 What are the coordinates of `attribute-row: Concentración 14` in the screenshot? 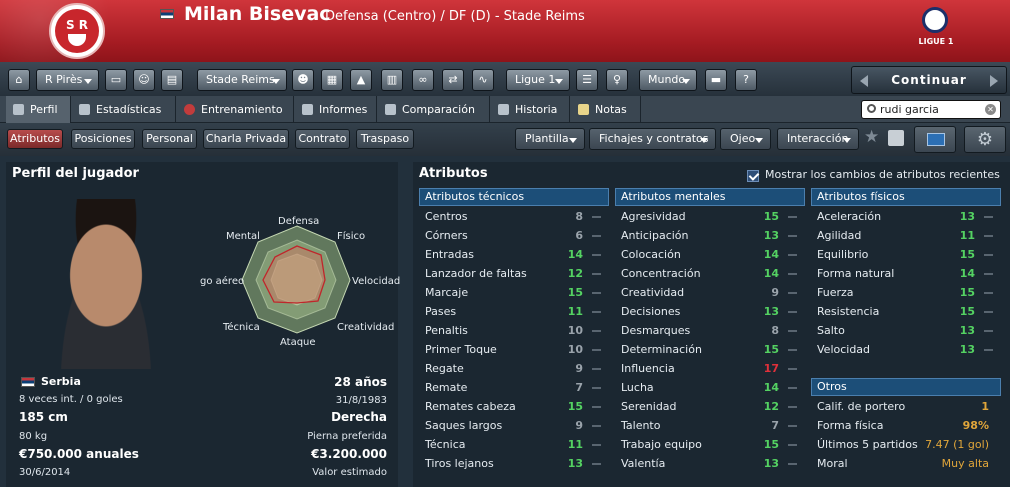 It's located at (710, 273).